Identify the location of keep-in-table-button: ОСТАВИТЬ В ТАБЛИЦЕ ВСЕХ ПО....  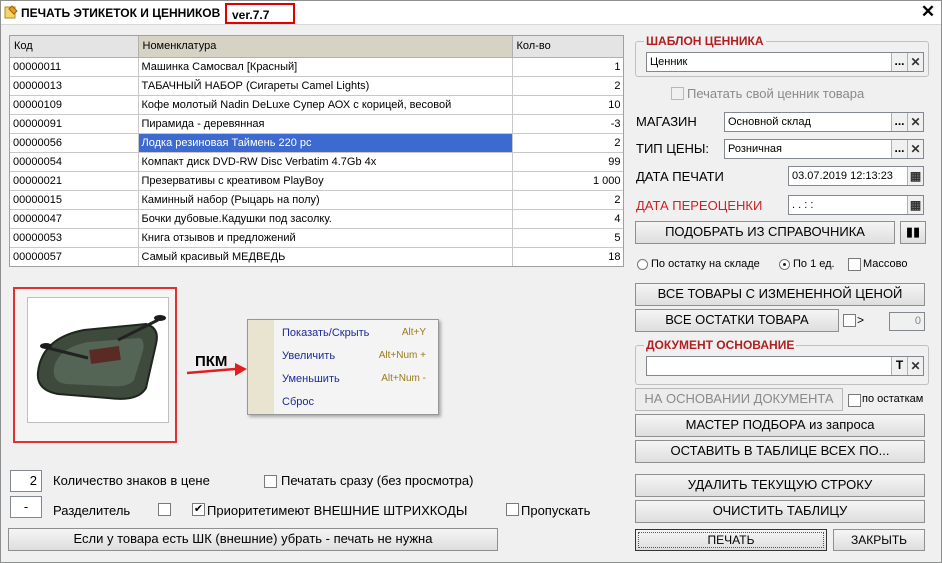
(780, 451).